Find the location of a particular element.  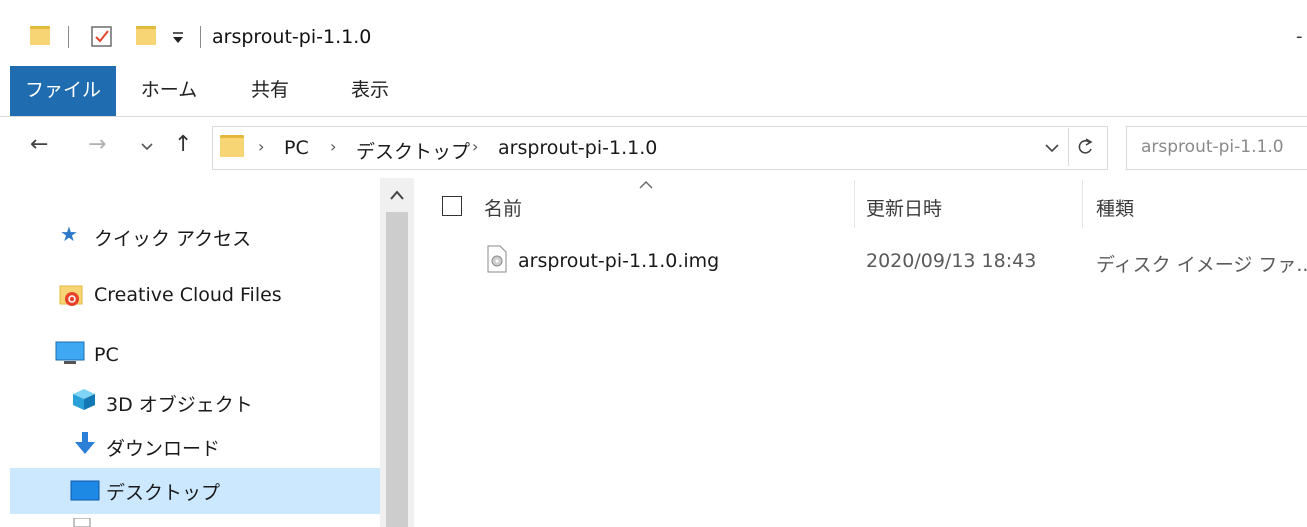

back-arrow-icon: ← is located at coordinates (39, 144).